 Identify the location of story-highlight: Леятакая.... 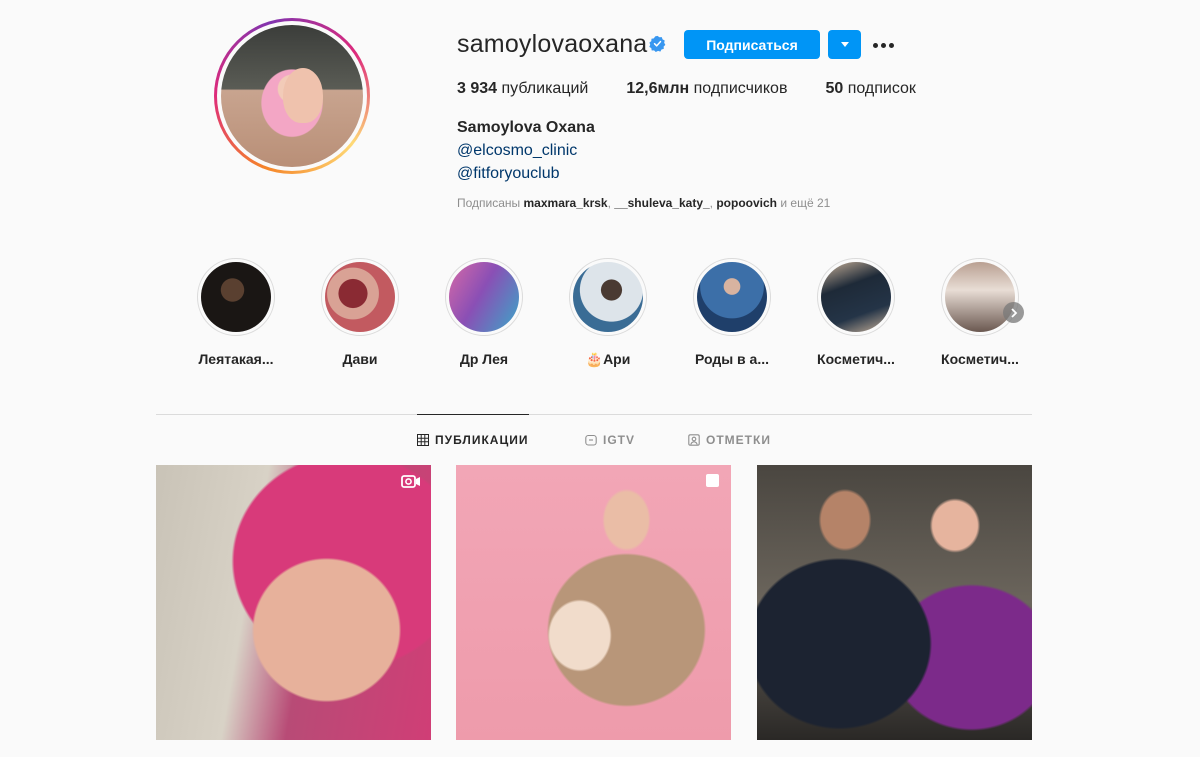
(236, 312).